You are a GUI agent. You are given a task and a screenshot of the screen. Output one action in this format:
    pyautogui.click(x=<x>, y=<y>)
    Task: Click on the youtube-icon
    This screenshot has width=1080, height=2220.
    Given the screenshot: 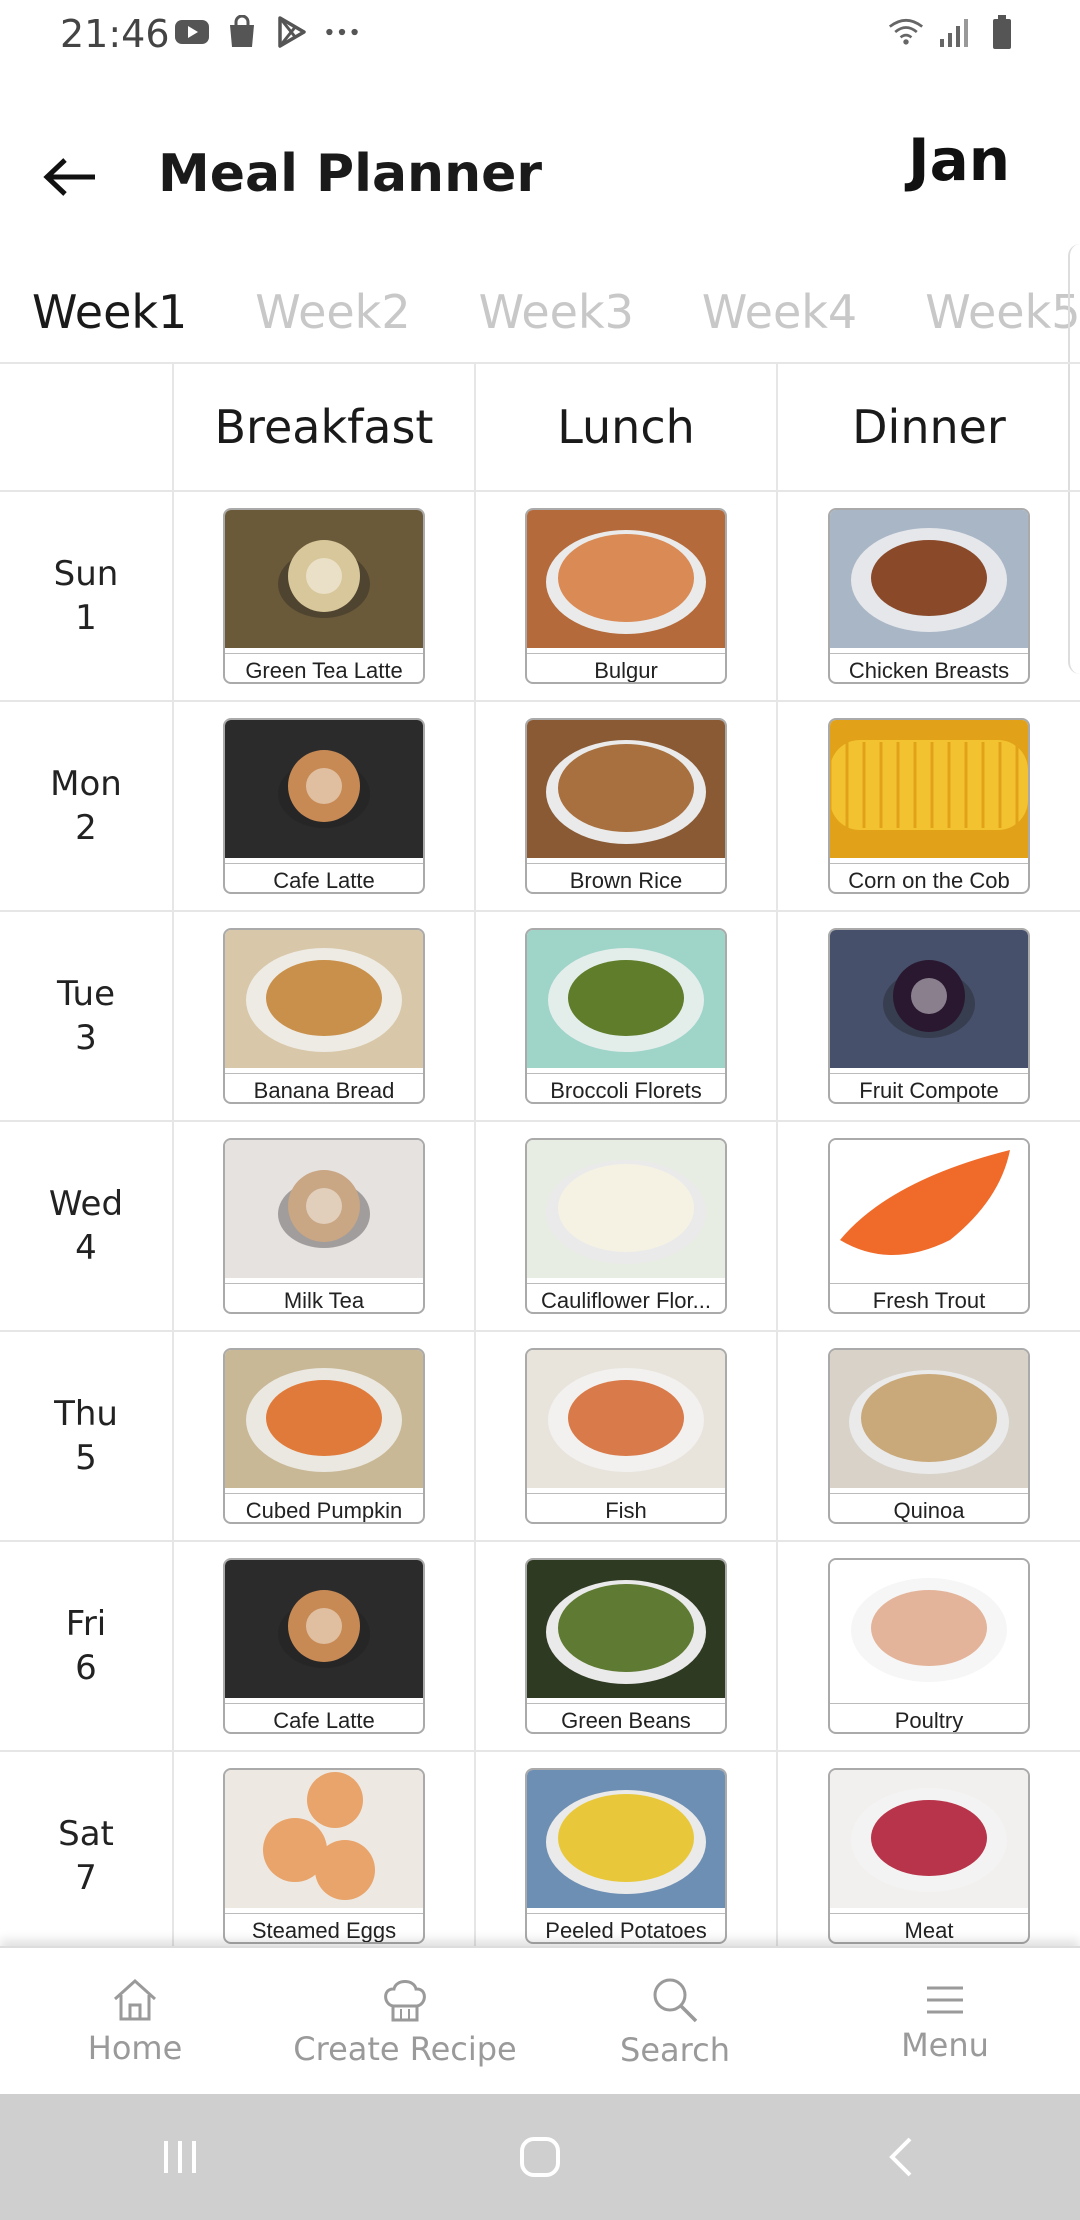 What is the action you would take?
    pyautogui.click(x=192, y=32)
    